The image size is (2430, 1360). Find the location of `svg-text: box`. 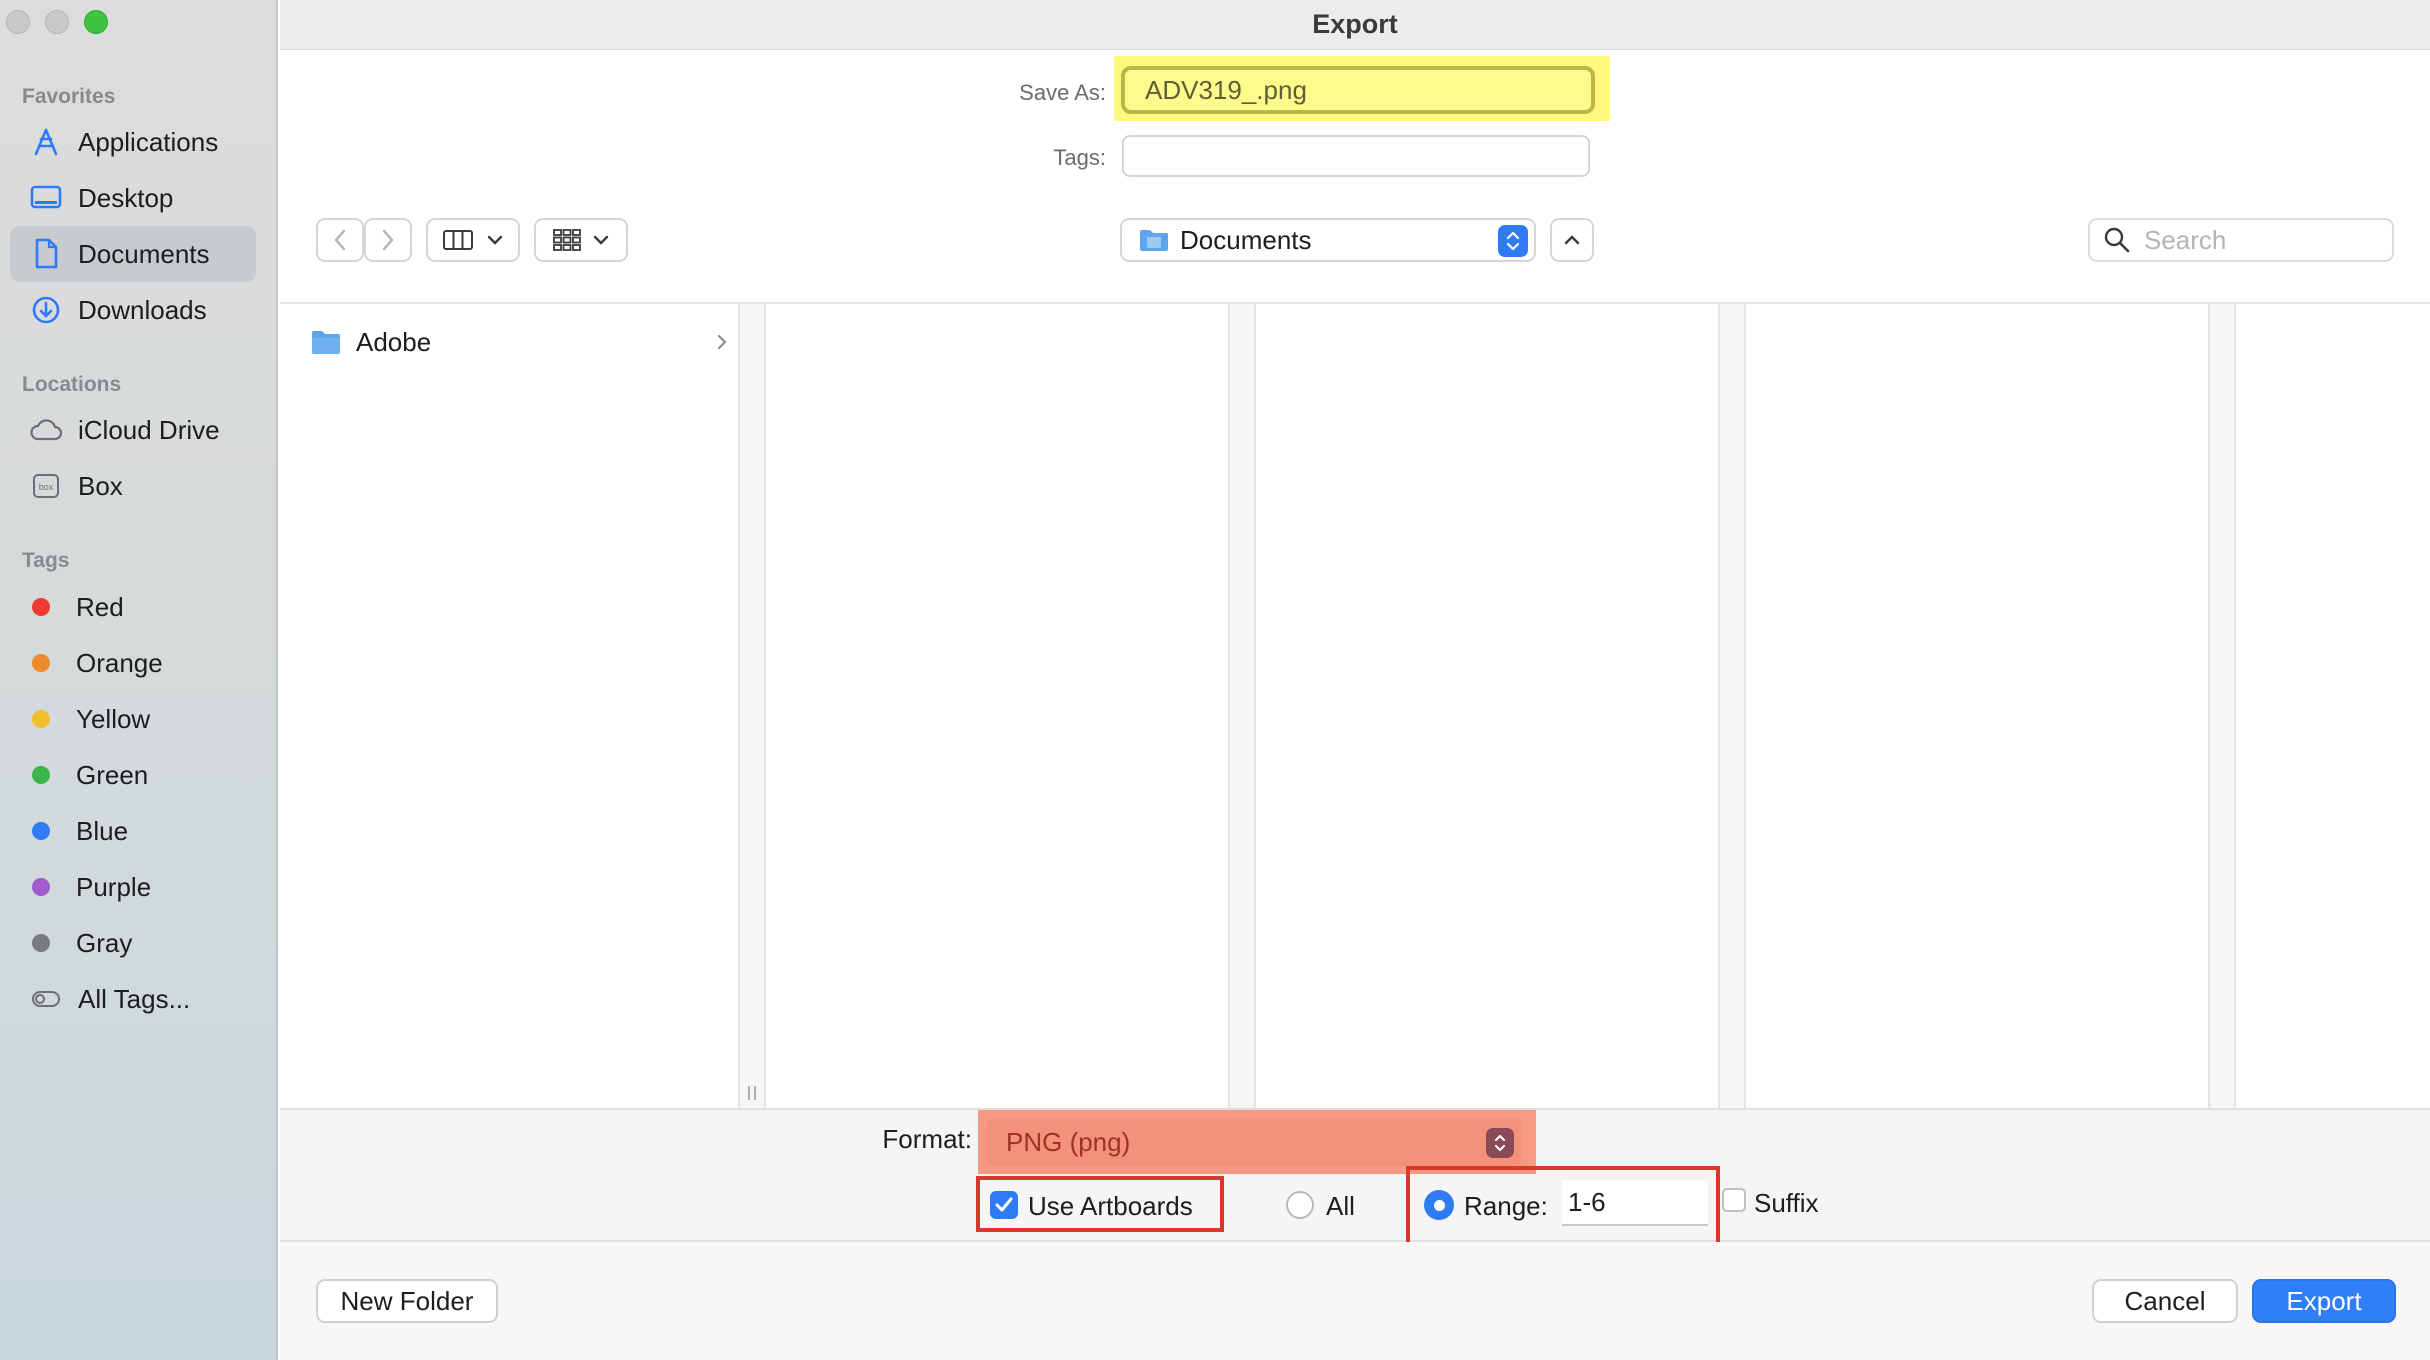

svg-text: box is located at coordinates (46, 487).